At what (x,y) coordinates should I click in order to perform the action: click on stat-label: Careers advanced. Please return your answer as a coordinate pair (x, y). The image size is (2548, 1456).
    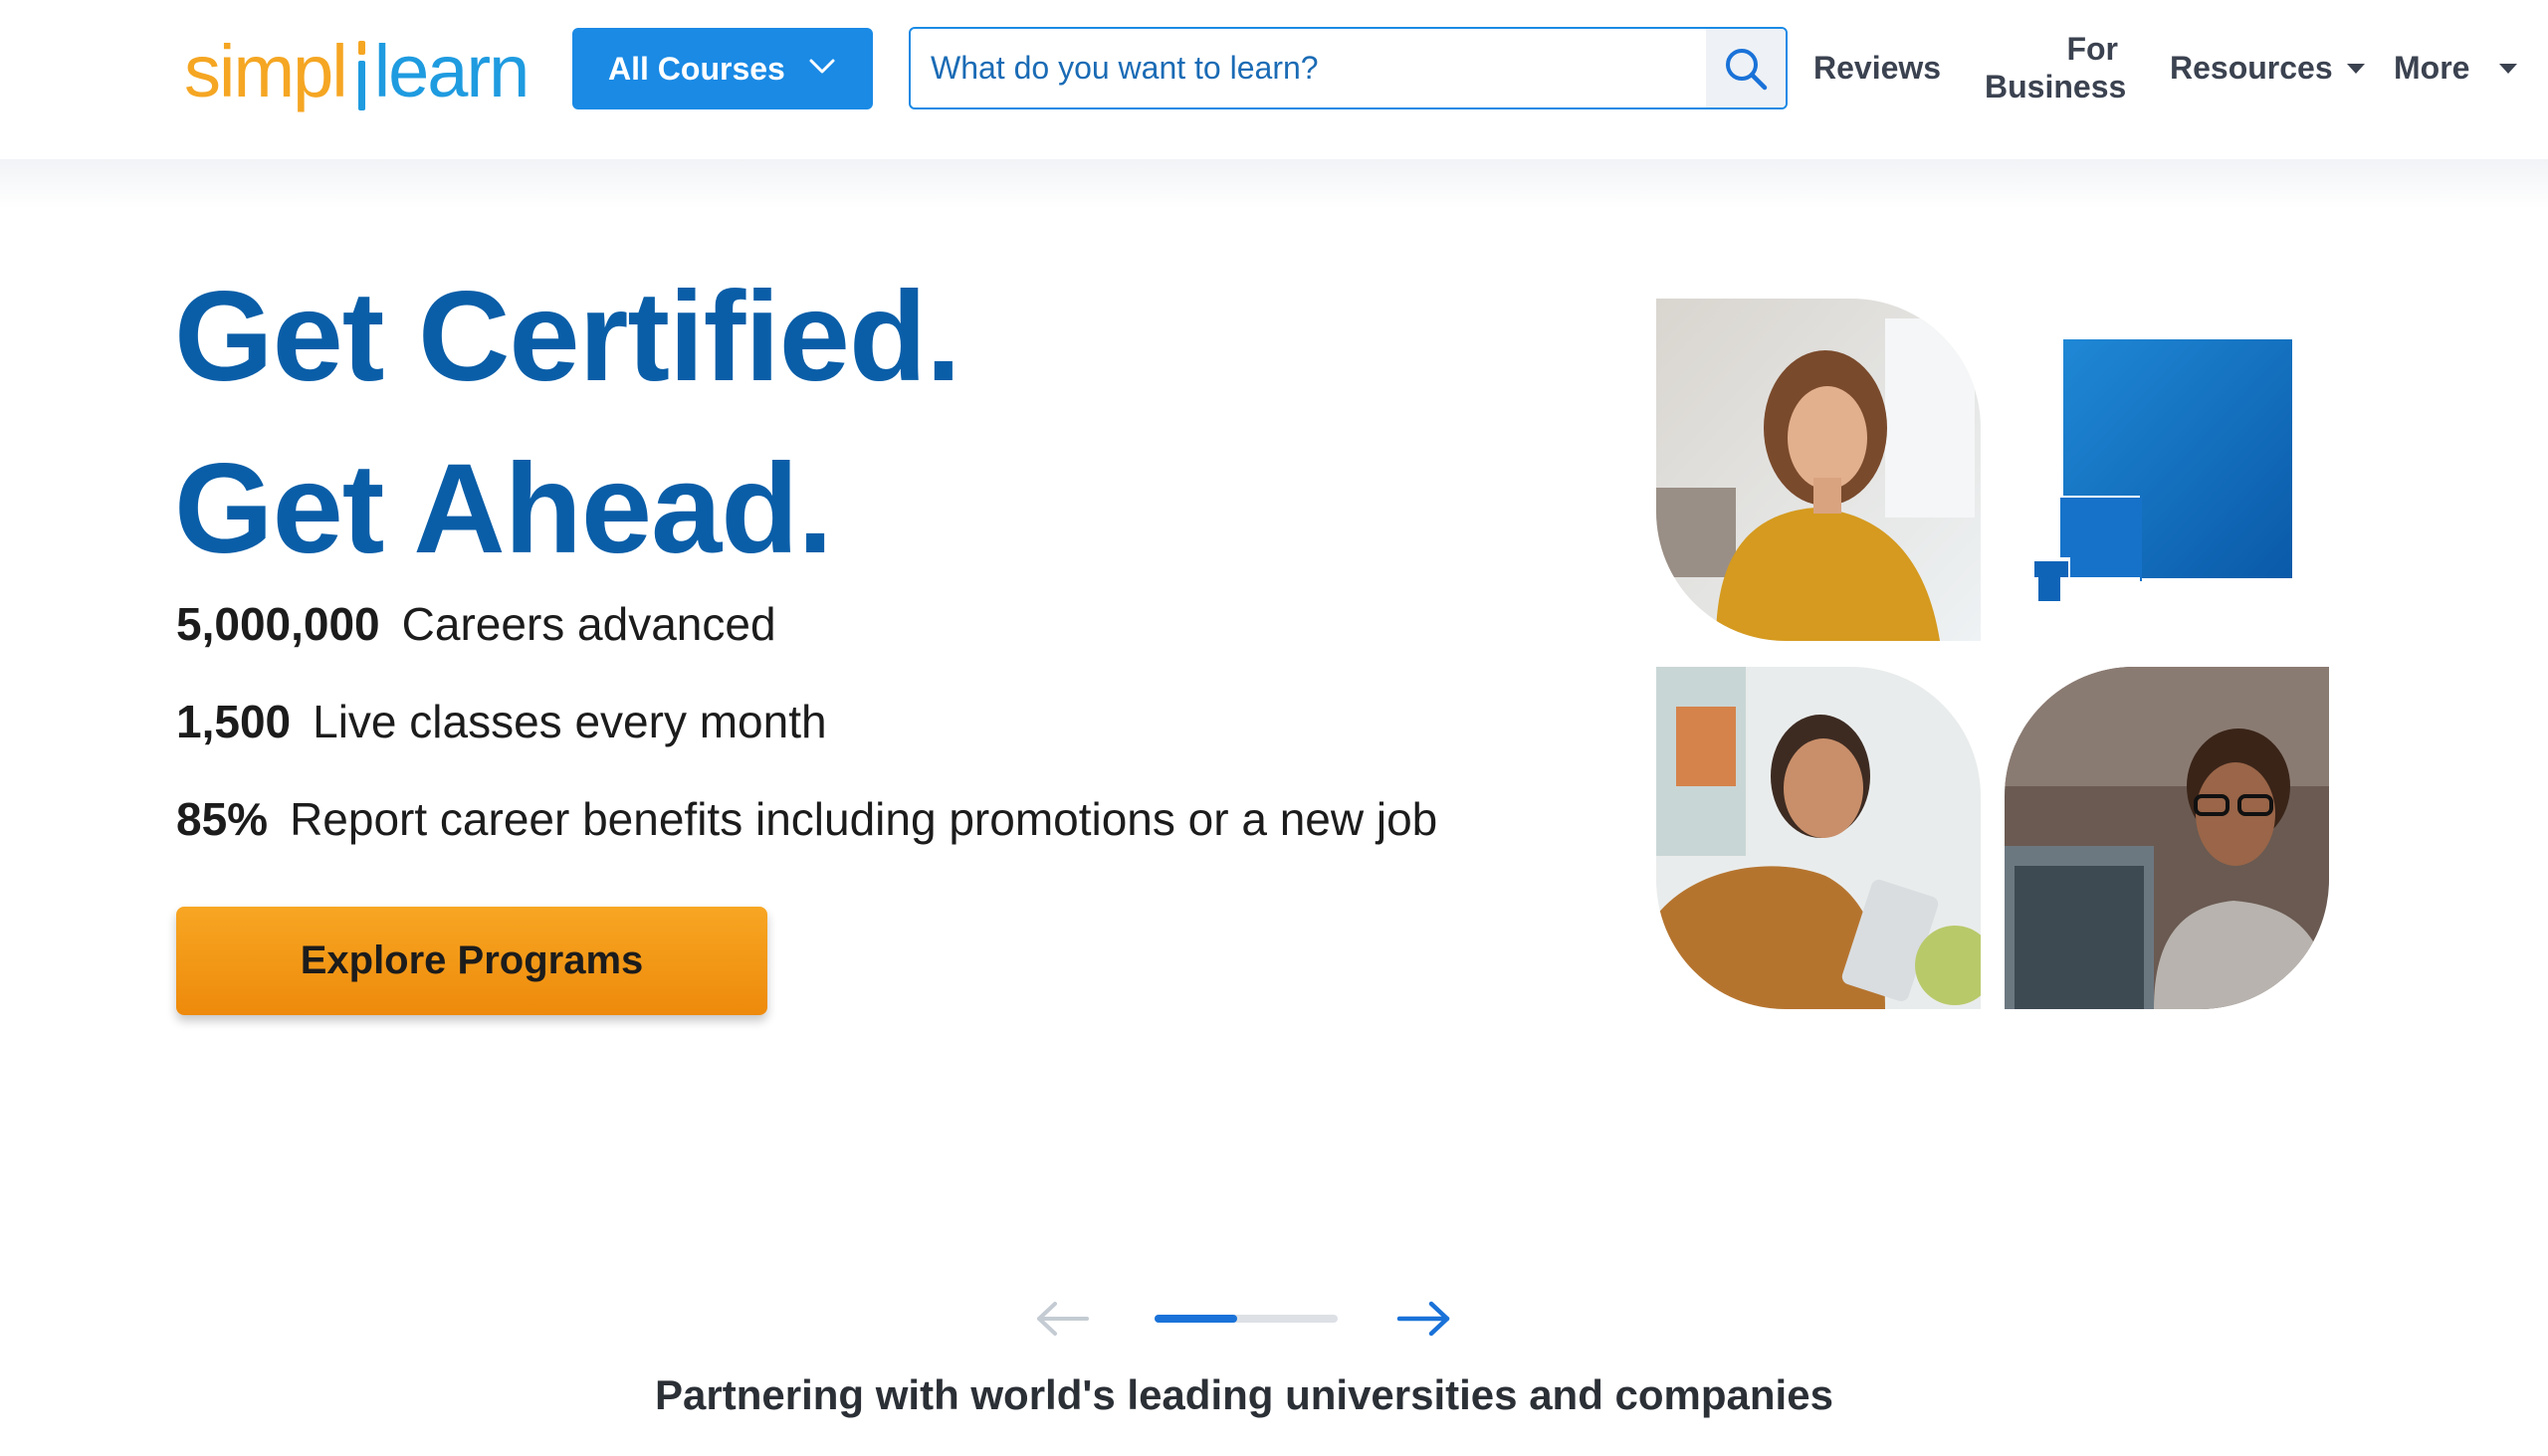
    Looking at the image, I should click on (588, 624).